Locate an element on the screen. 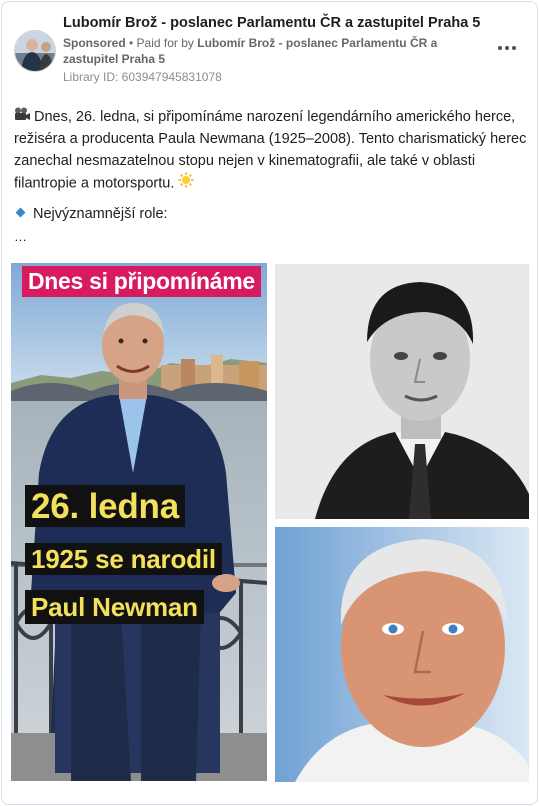  more-options-button is located at coordinates (507, 48).